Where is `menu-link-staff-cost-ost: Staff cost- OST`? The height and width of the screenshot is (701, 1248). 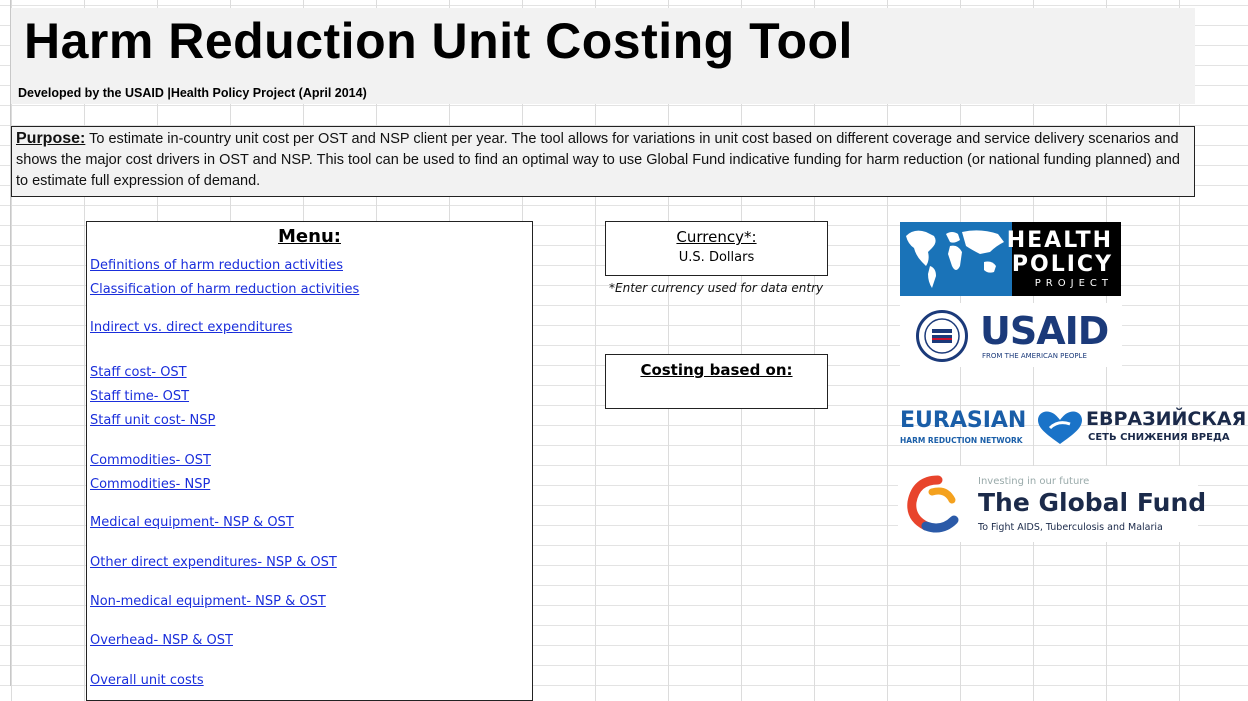 menu-link-staff-cost-ost: Staff cost- OST is located at coordinates (138, 372).